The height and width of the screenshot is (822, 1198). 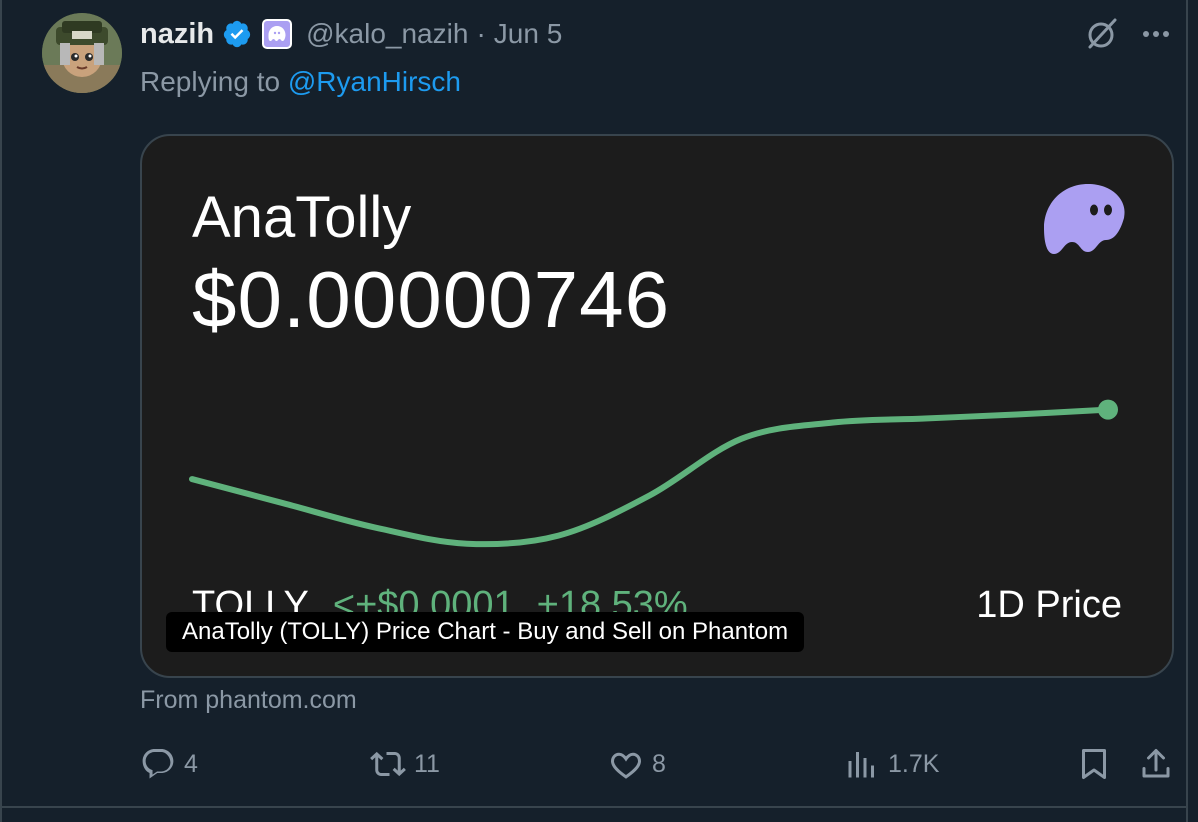 I want to click on views-icon, so click(x=861, y=765).